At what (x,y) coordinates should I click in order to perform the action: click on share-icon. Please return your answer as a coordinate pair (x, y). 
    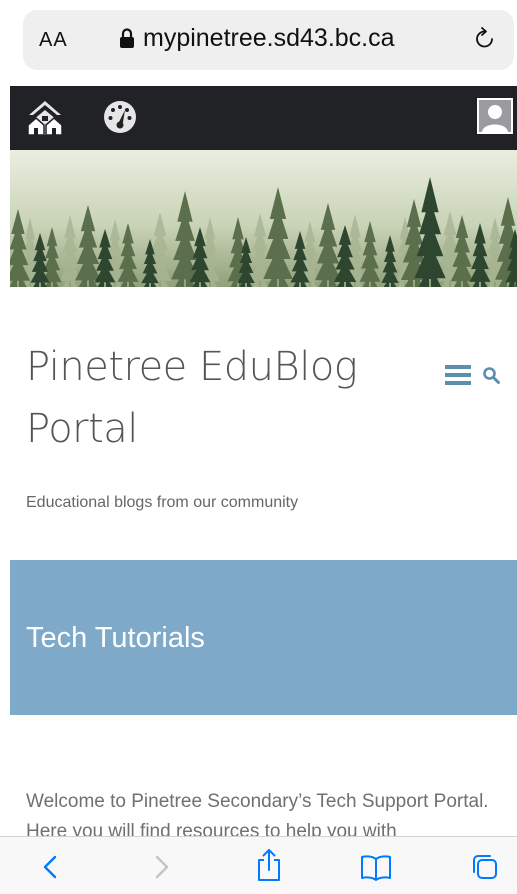
    Looking at the image, I should click on (269, 865).